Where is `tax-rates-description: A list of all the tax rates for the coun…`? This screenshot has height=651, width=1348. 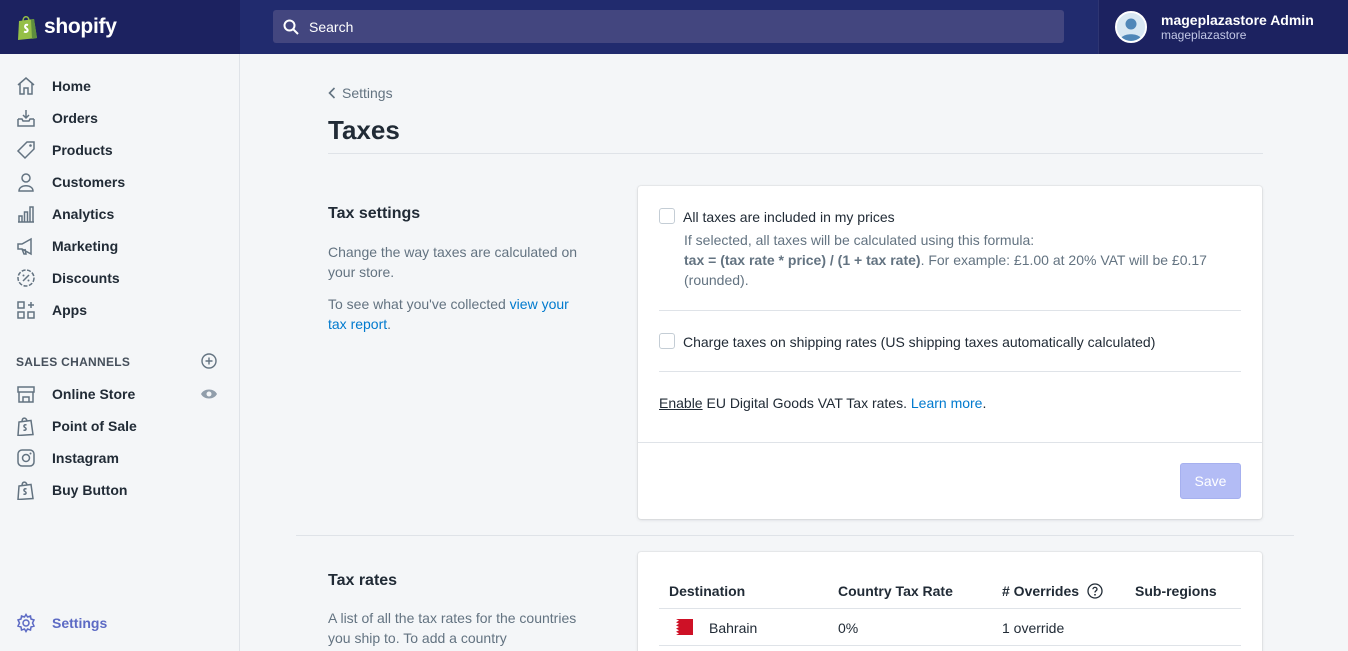 tax-rates-description: A list of all the tax rates for the coun… is located at coordinates (452, 628).